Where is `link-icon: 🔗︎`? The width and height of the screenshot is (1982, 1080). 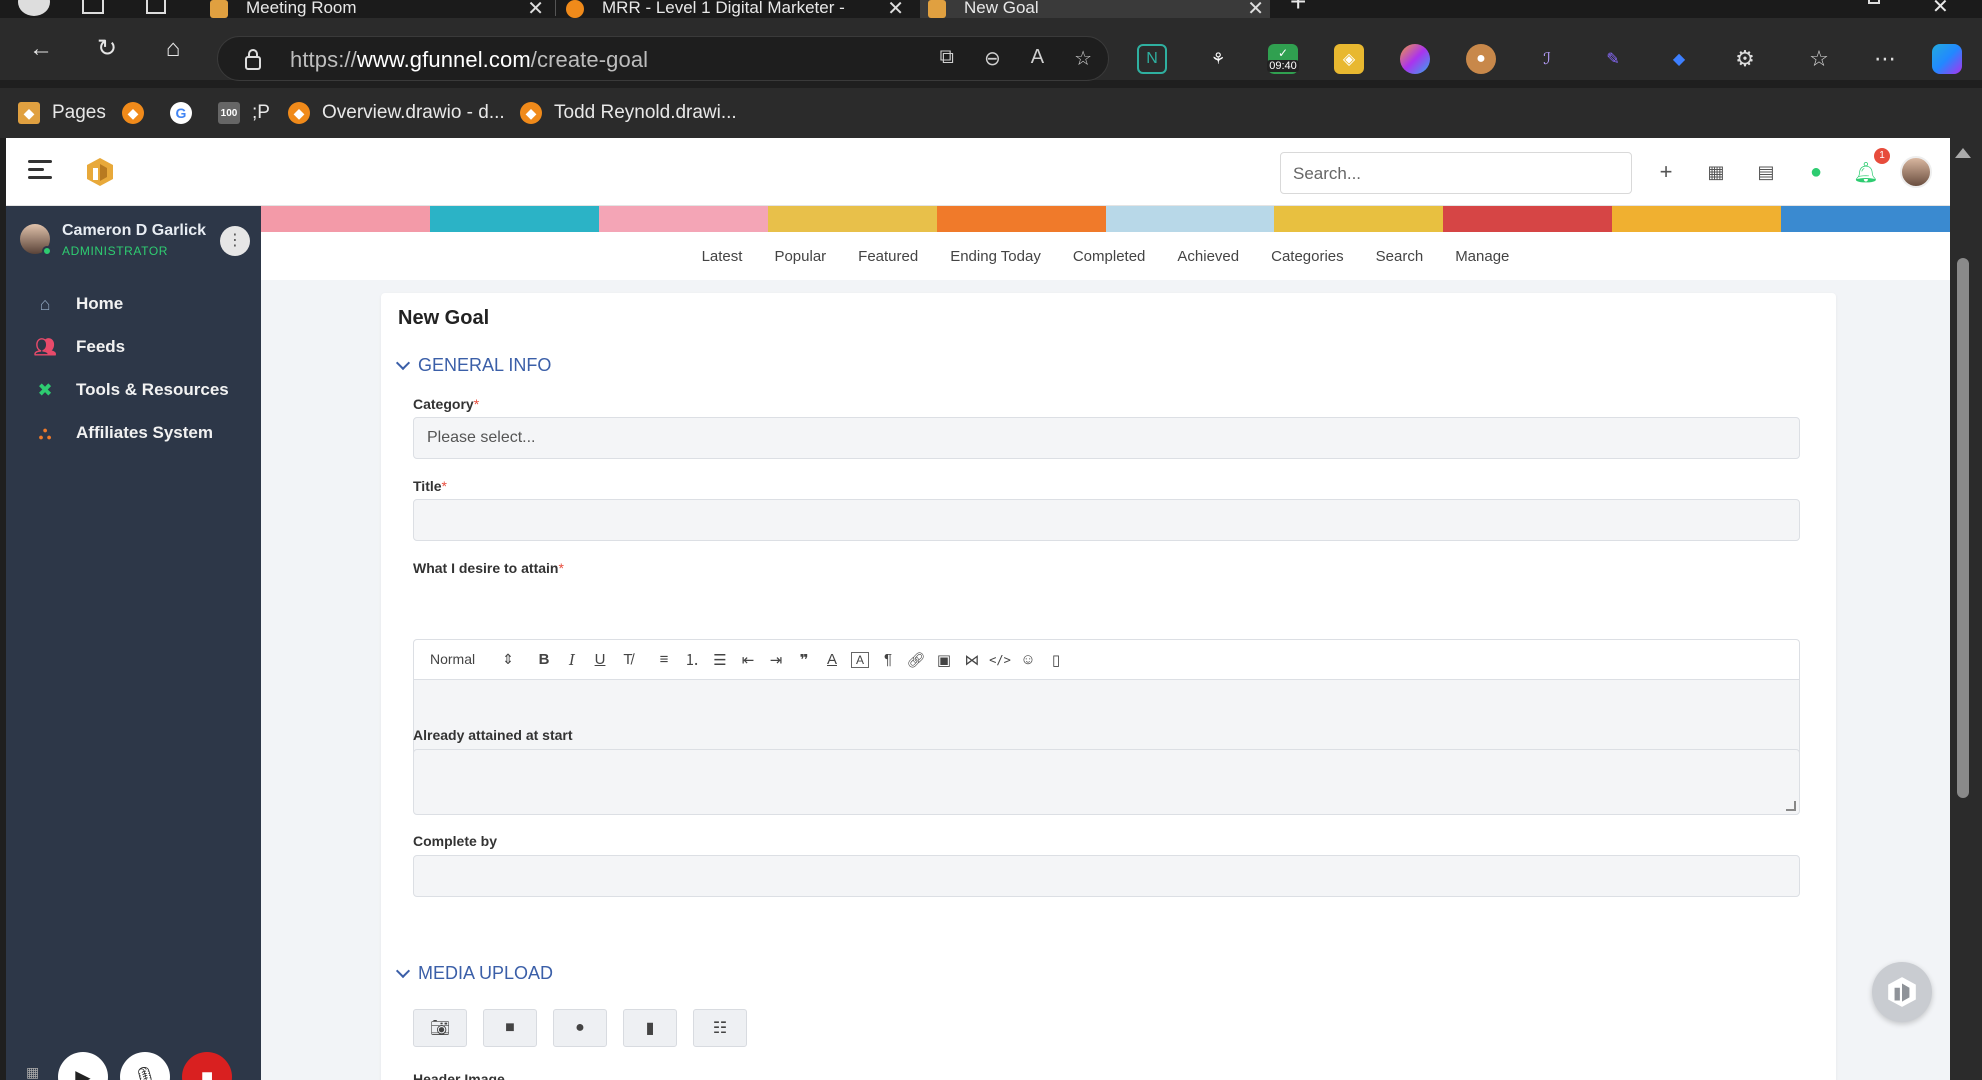 link-icon: 🔗︎ is located at coordinates (916, 660).